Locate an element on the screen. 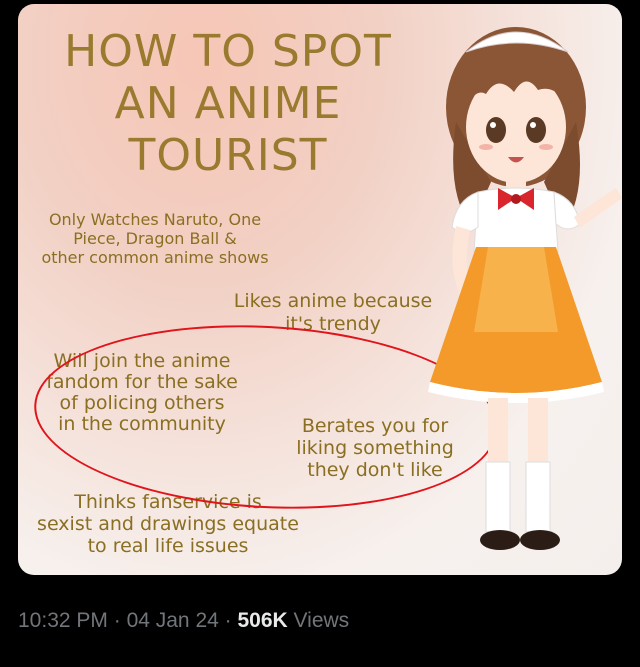 The image size is (640, 667). tweet-time: 10:32 PM is located at coordinates (63, 620).